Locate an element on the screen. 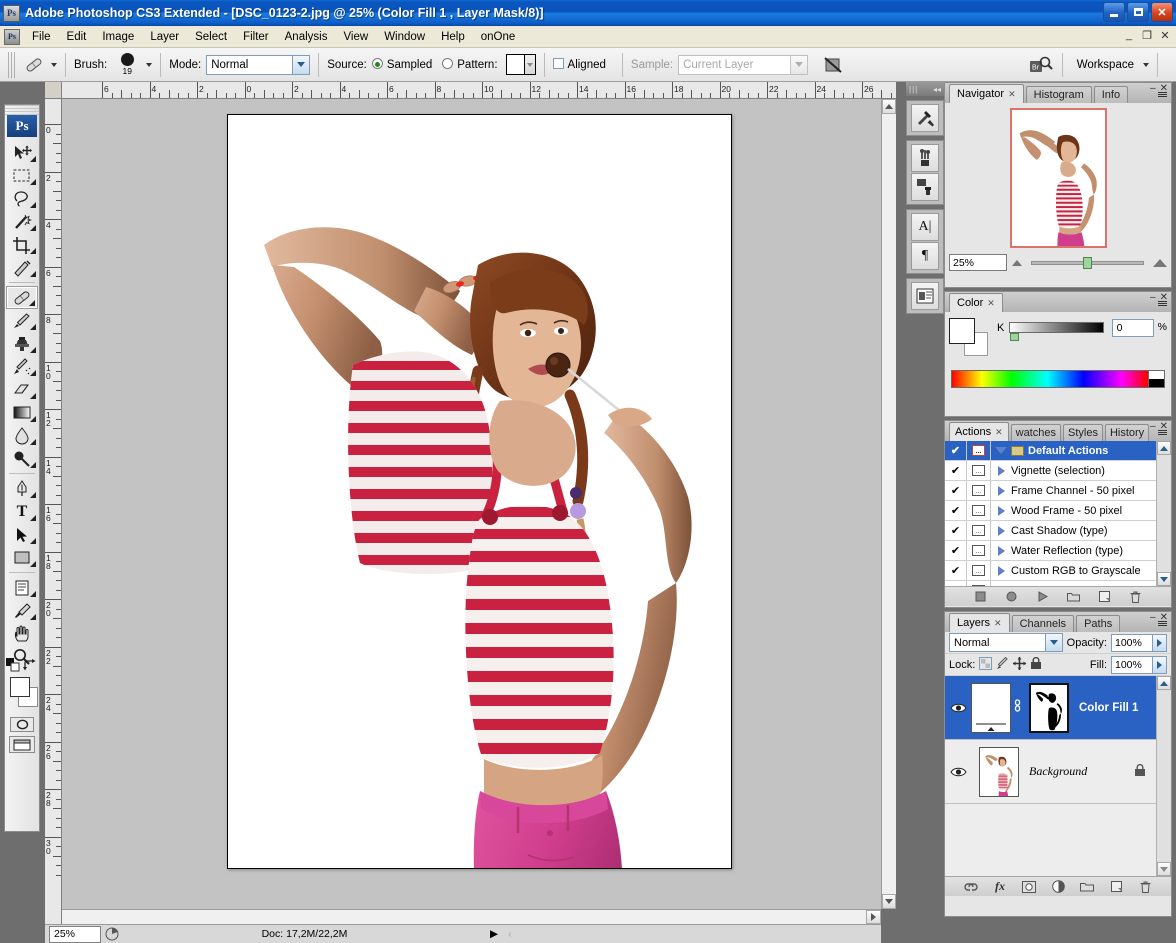 This screenshot has width=1176, height=943. action-row: ✔ ... Custom RGB to Grayscale is located at coordinates (1050, 571).